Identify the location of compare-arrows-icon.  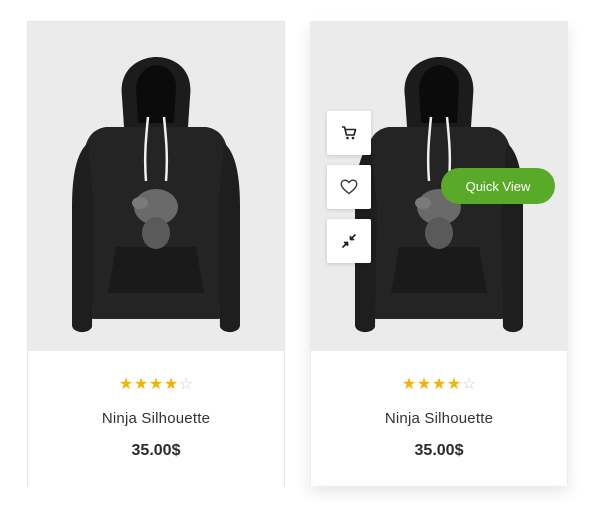
(349, 241).